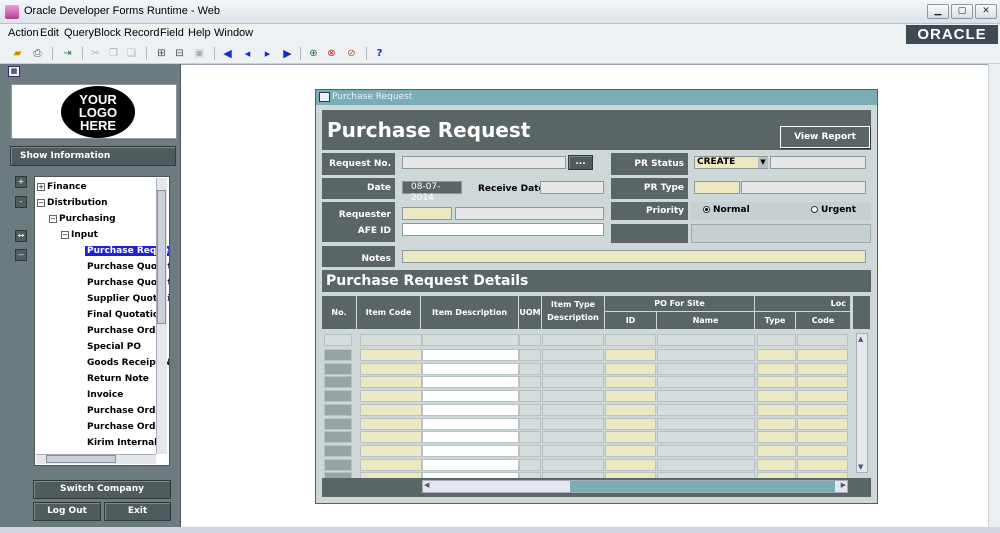 The height and width of the screenshot is (533, 1000). Describe the element at coordinates (41, 187) in the screenshot. I see `tree-toggle-icon: +` at that location.